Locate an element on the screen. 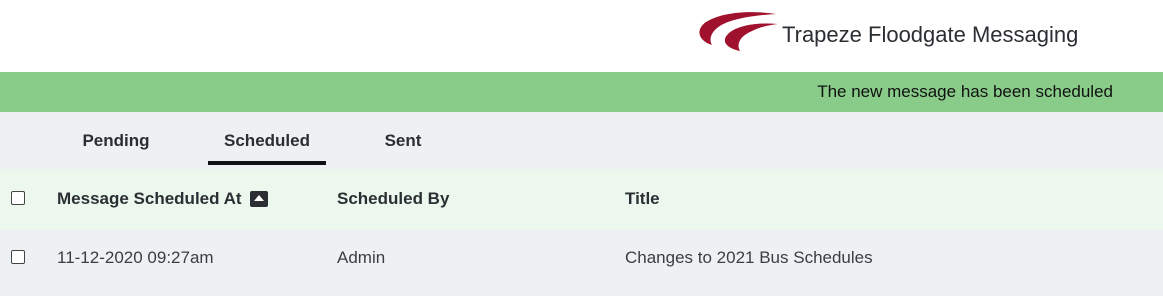 The height and width of the screenshot is (296, 1163). tab-pending: Pending is located at coordinates (116, 139).